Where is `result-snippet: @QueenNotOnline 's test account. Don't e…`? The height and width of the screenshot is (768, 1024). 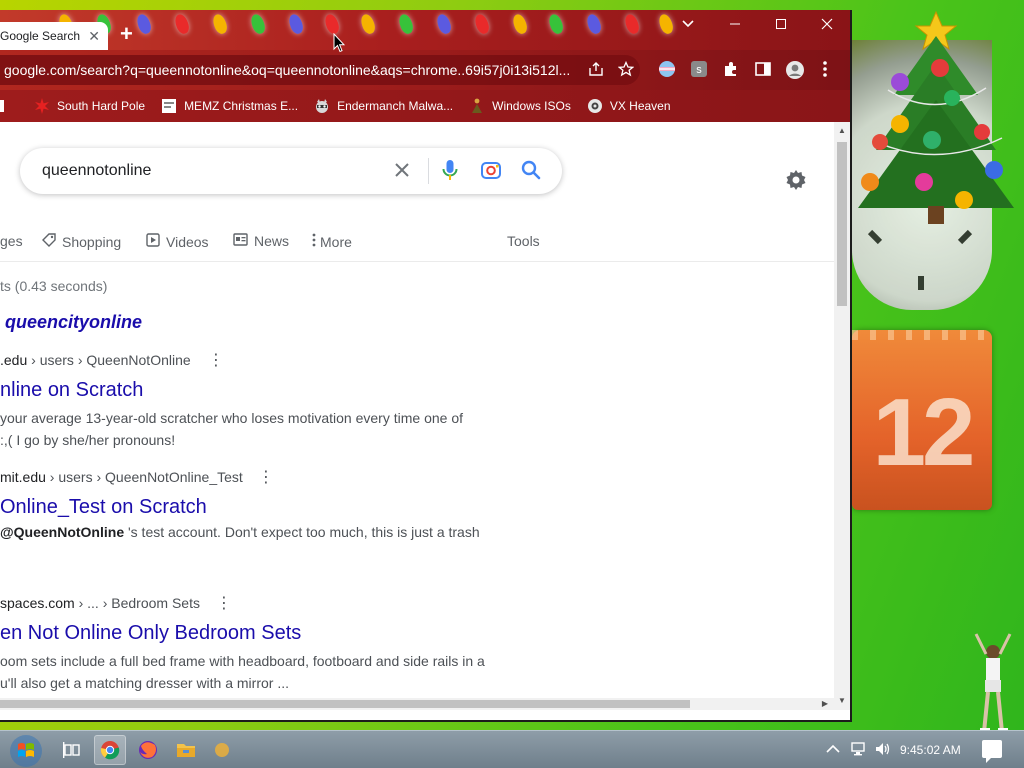 result-snippet: @QueenNotOnline 's test account. Don't e… is located at coordinates (250, 532).